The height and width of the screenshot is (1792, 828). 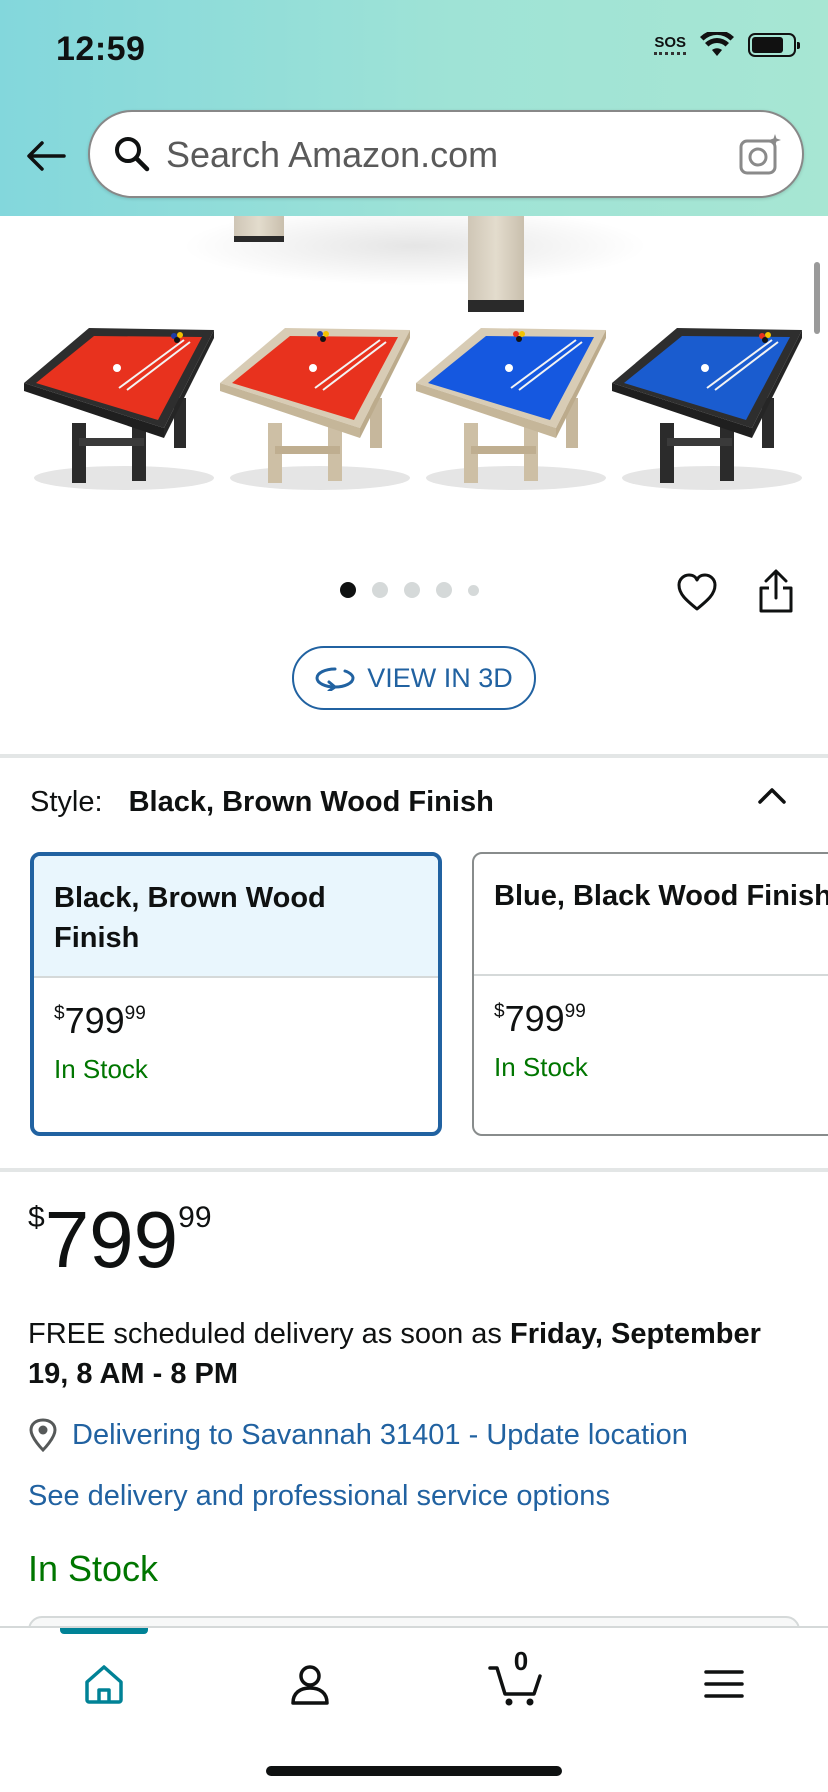 I want to click on active-tab-indicator, so click(x=104, y=1631).